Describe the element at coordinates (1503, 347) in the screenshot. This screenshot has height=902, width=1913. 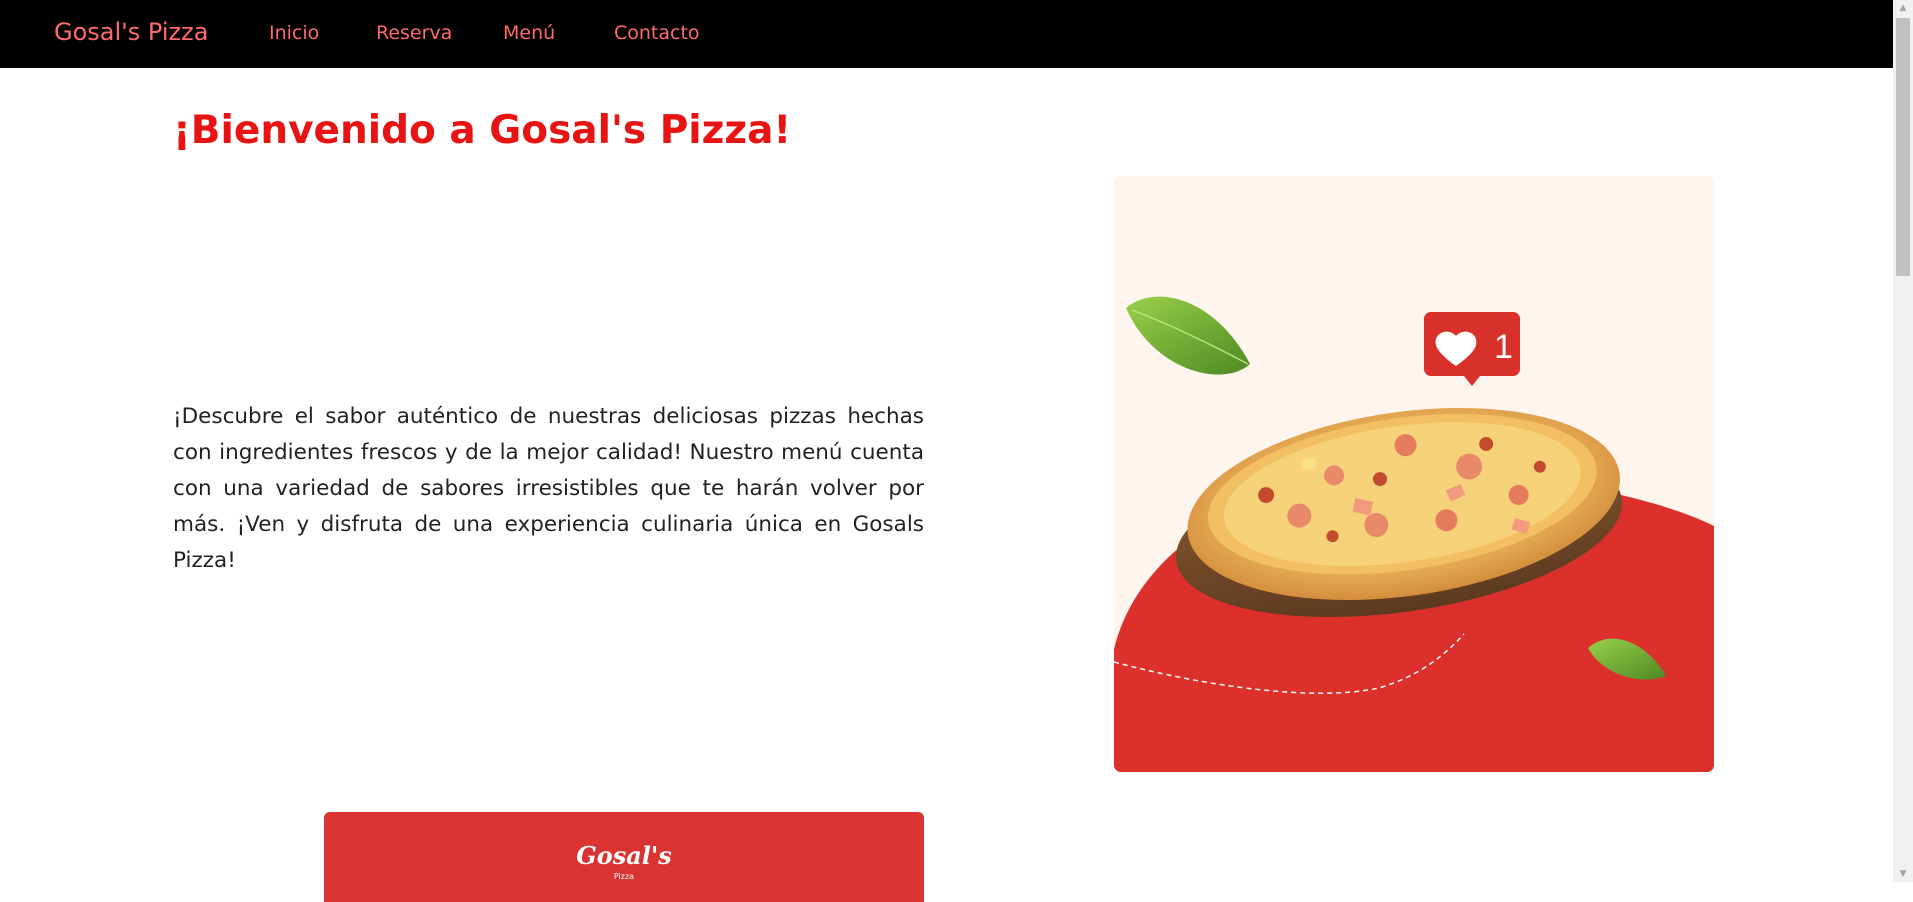
I see `like-count: 1` at that location.